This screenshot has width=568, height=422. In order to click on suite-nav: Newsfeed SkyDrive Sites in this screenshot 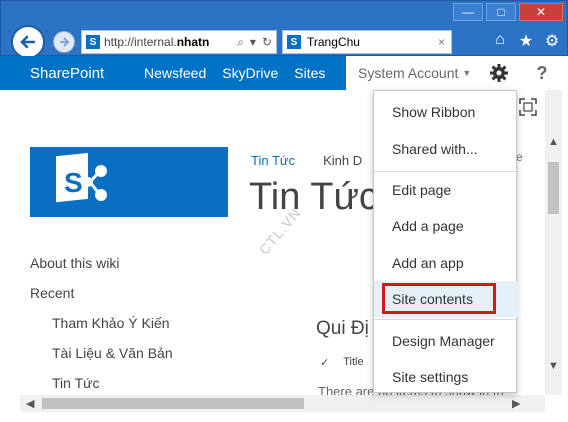, I will do `click(242, 73)`.